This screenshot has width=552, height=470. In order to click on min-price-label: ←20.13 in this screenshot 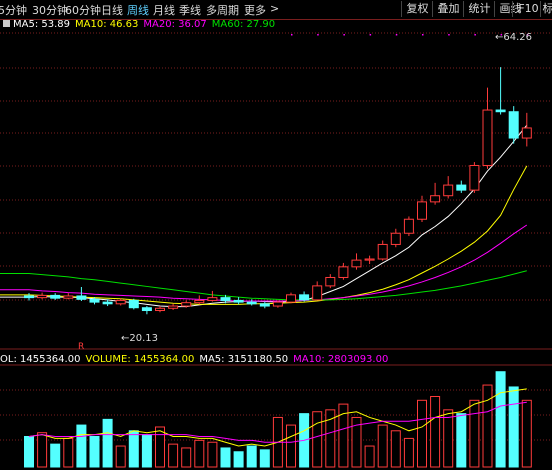, I will do `click(140, 338)`.